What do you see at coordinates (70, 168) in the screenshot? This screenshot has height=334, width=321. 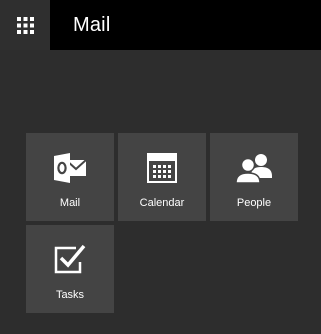 I see `outlook-mail-icon` at bounding box center [70, 168].